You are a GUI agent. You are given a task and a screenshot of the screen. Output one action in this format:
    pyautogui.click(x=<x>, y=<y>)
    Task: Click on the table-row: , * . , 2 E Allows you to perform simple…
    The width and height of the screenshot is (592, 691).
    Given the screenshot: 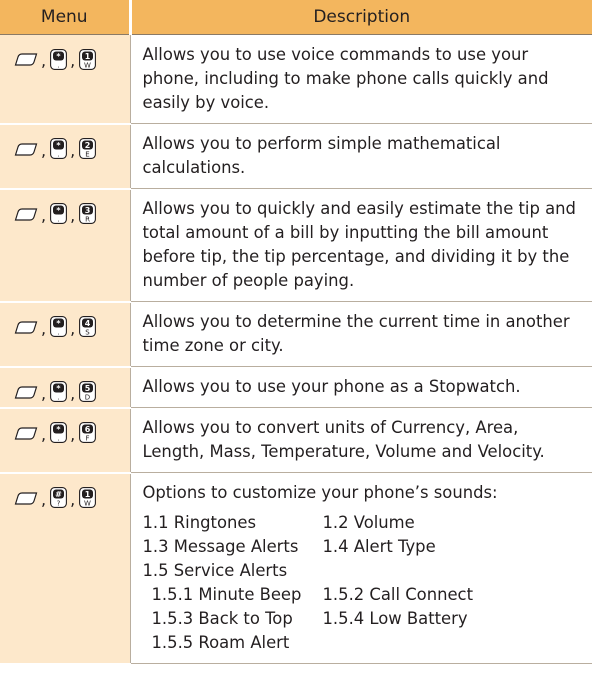 What is the action you would take?
    pyautogui.click(x=296, y=156)
    